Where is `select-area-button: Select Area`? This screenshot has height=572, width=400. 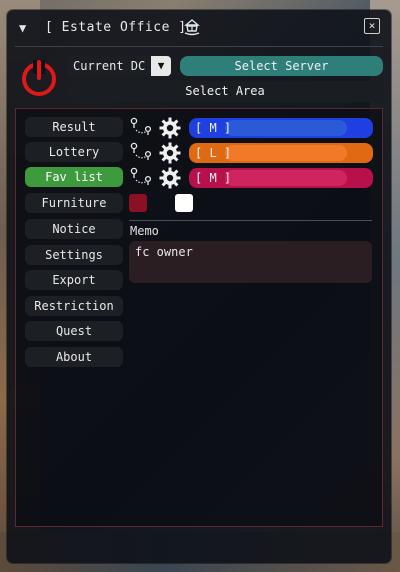
select-area-button: Select Area is located at coordinates (225, 91).